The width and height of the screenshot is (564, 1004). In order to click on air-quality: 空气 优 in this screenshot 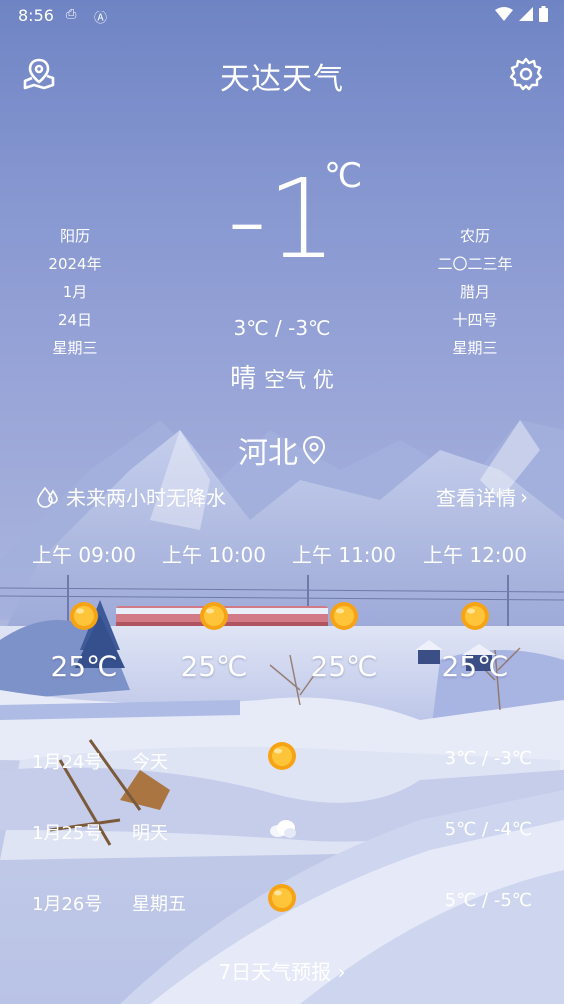, I will do `click(299, 380)`.